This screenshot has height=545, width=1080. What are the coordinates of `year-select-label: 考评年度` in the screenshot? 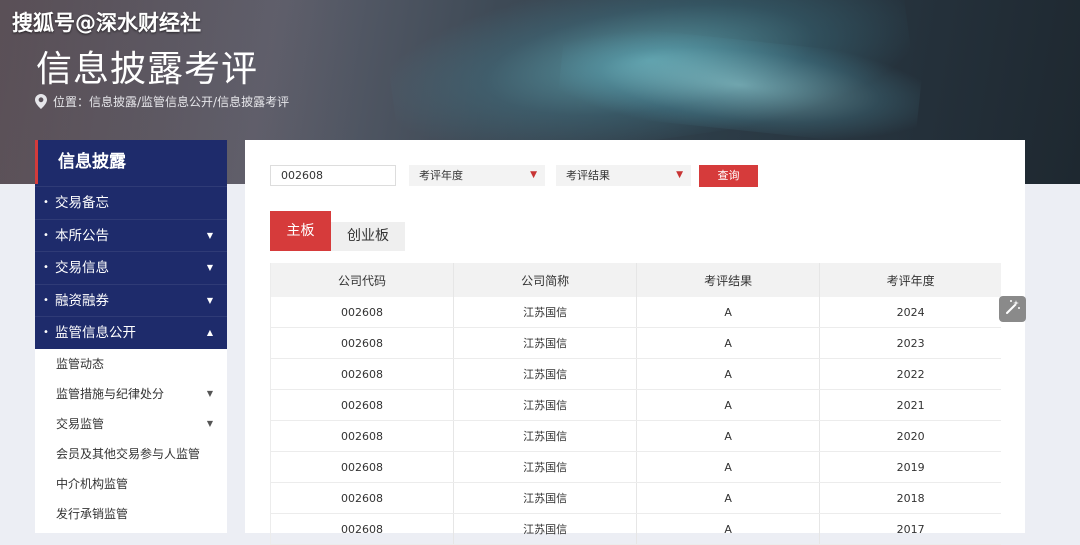 It's located at (441, 175).